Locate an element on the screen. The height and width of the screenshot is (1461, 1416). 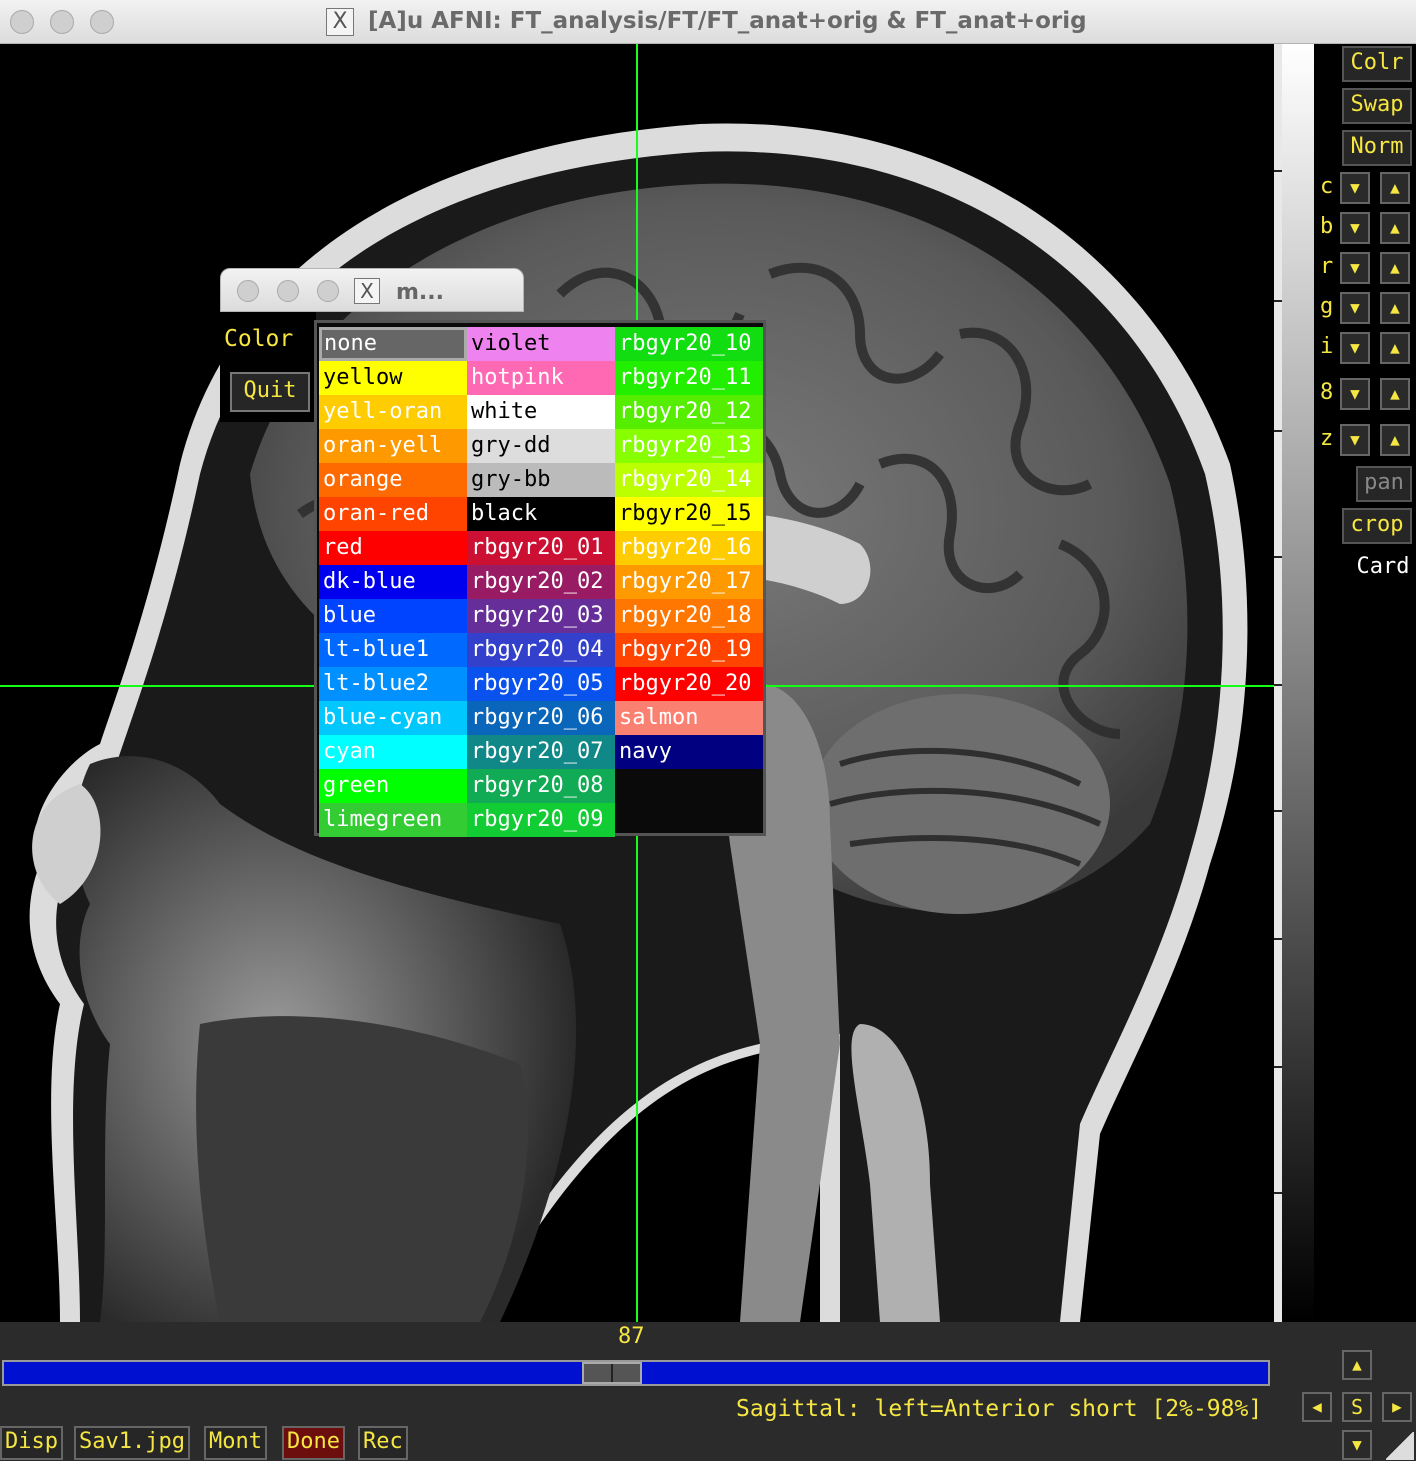
color-swatch-rbgyr20_13: rbgyr20_13 is located at coordinates (689, 446).